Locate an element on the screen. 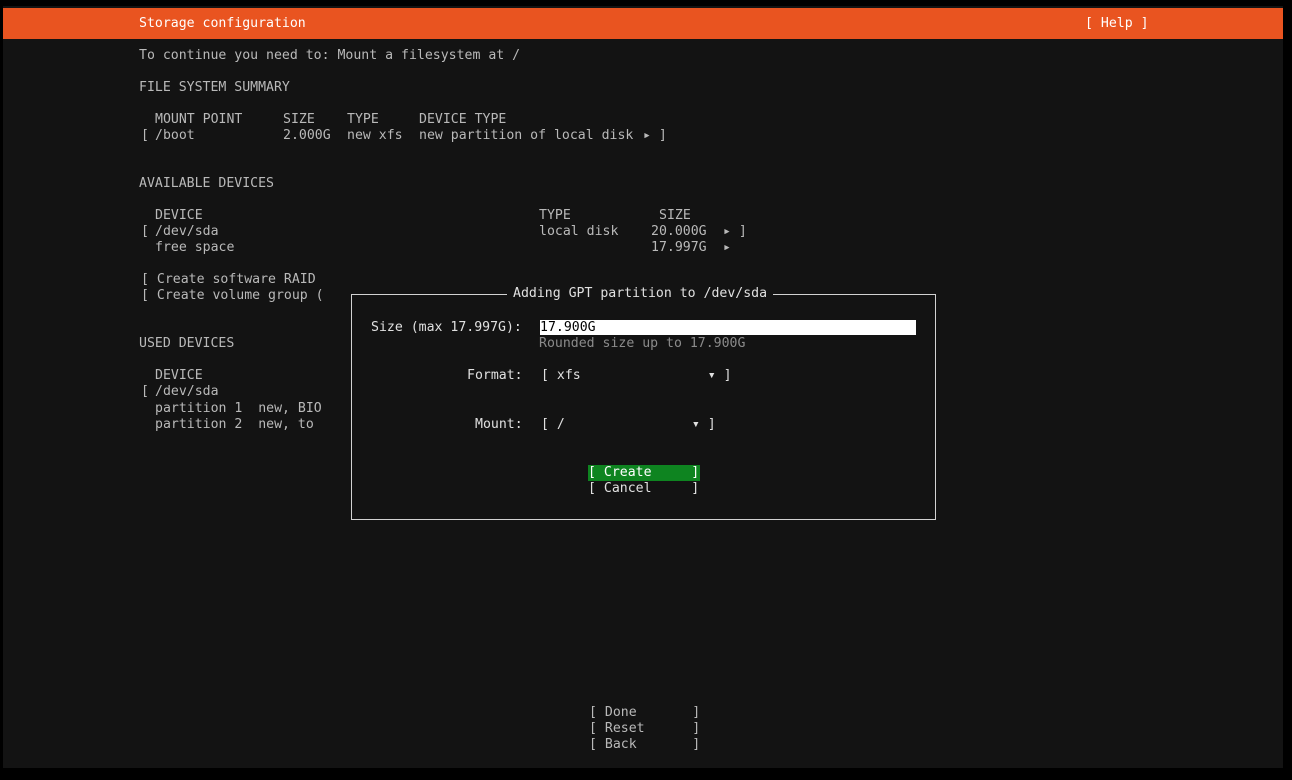 Image resolution: width=1292 pixels, height=780 pixels. format-label: Format: is located at coordinates (495, 375).